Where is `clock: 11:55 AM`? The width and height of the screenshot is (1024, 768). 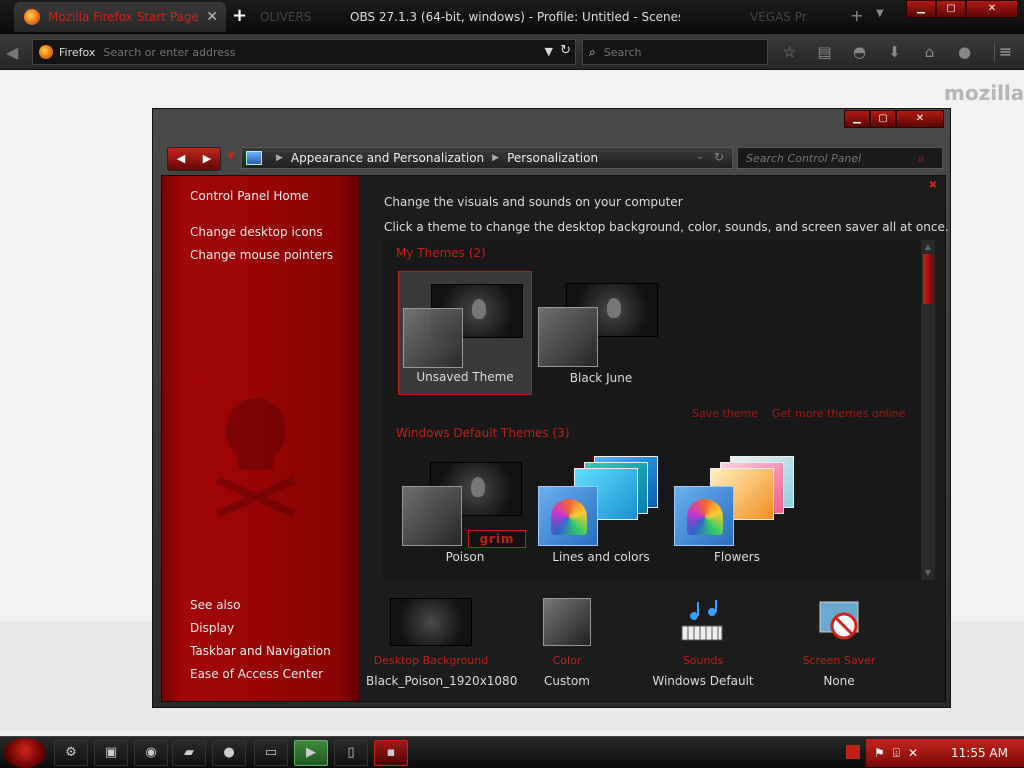
clock: 11:55 AM is located at coordinates (979, 753).